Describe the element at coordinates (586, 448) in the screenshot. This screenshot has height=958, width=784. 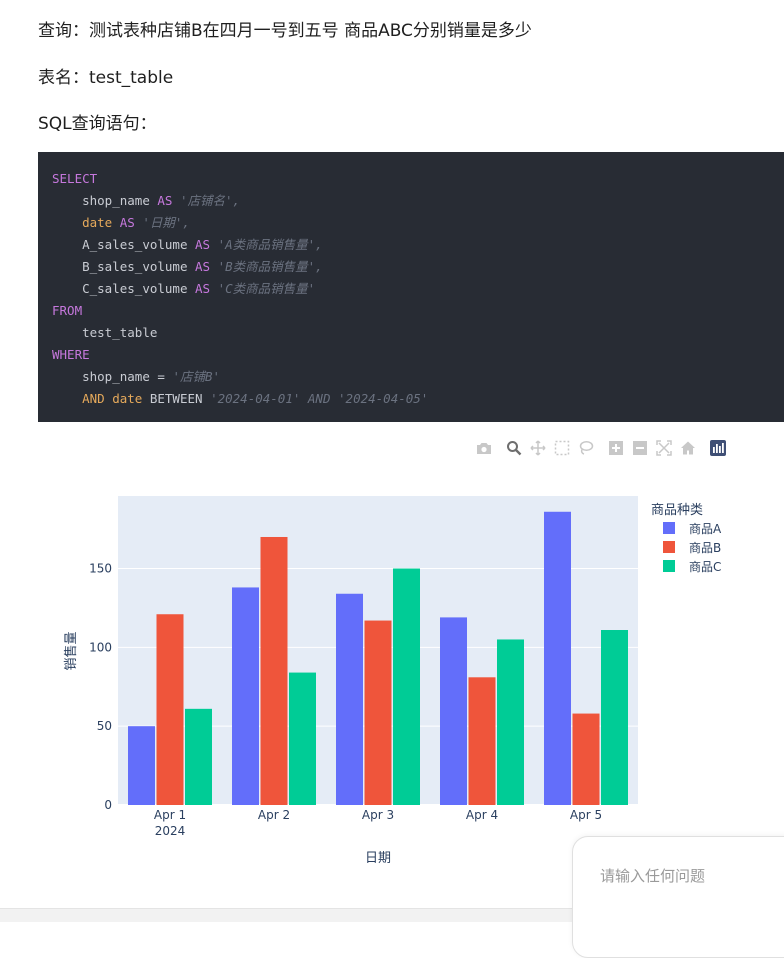
I see `lasso-icon` at that location.